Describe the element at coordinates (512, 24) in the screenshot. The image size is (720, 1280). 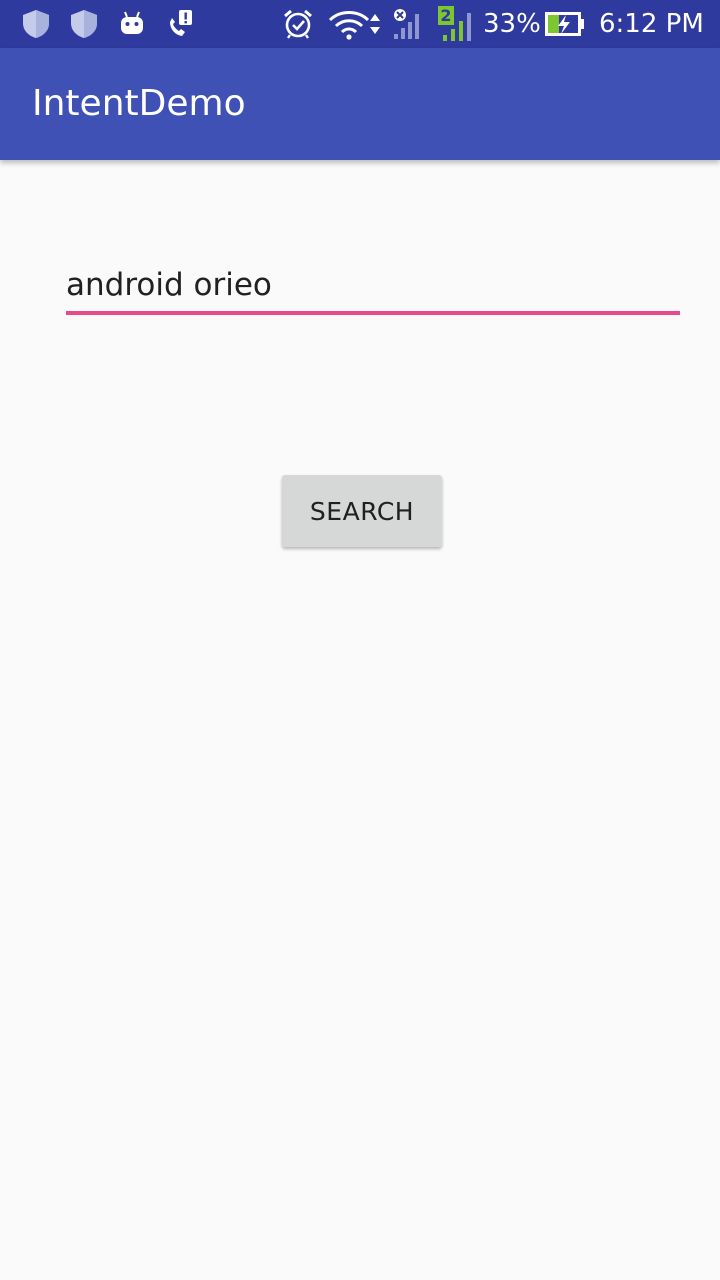
I see `battery-percentage: 33%` at that location.